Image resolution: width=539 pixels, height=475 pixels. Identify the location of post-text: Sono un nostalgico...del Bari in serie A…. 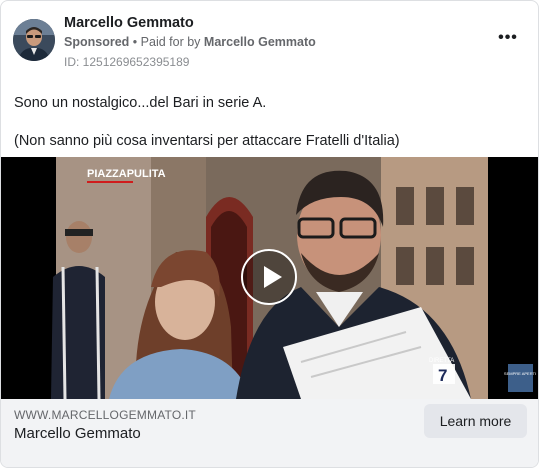
(207, 122).